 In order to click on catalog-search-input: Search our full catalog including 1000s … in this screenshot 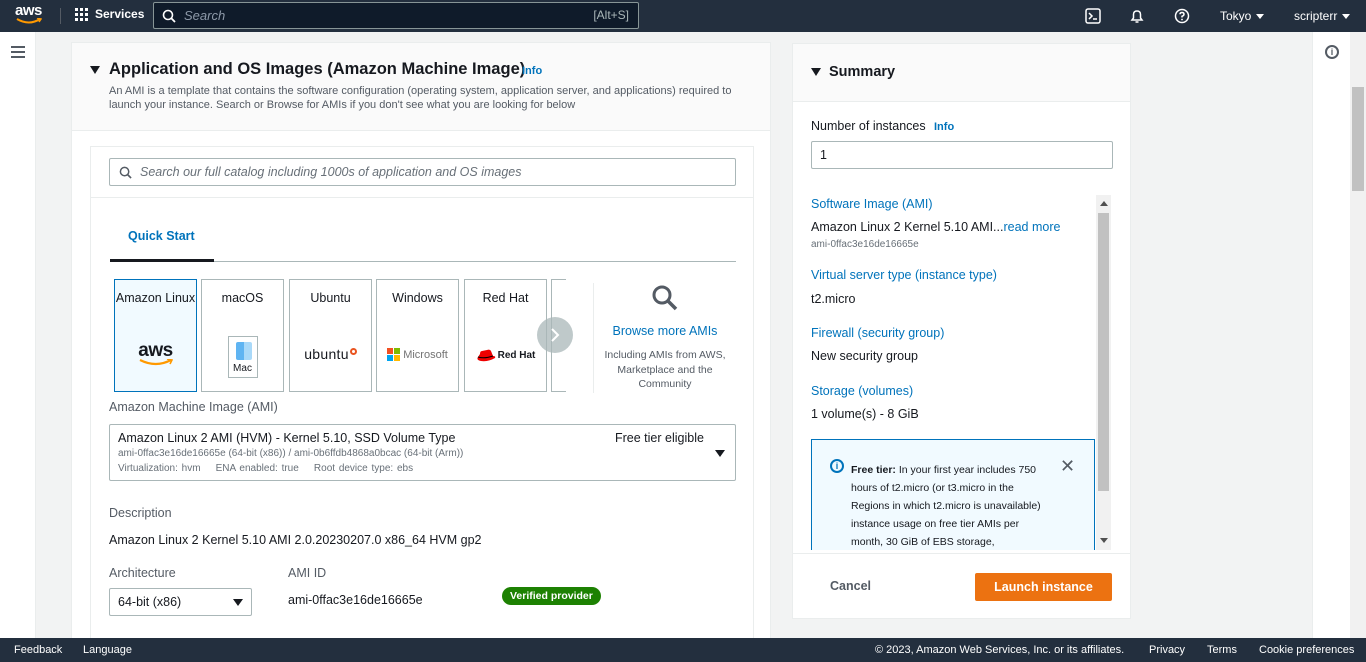, I will do `click(422, 172)`.